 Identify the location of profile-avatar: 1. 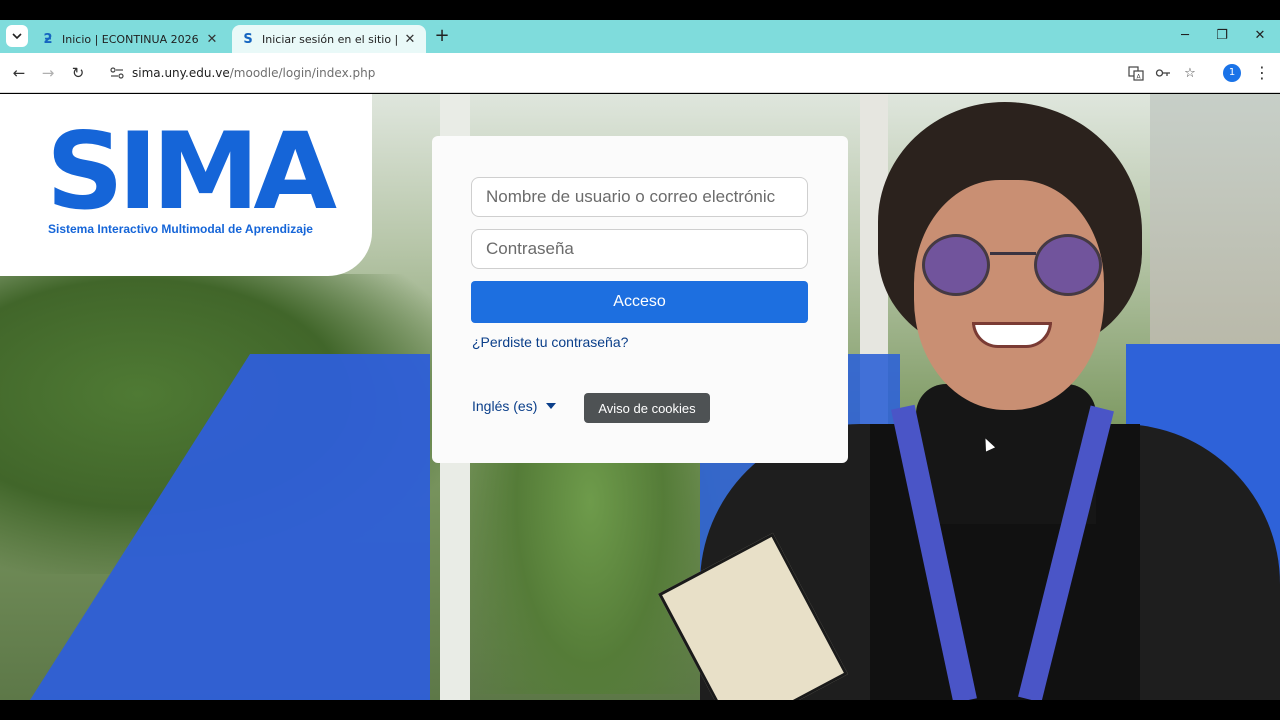
(1232, 73).